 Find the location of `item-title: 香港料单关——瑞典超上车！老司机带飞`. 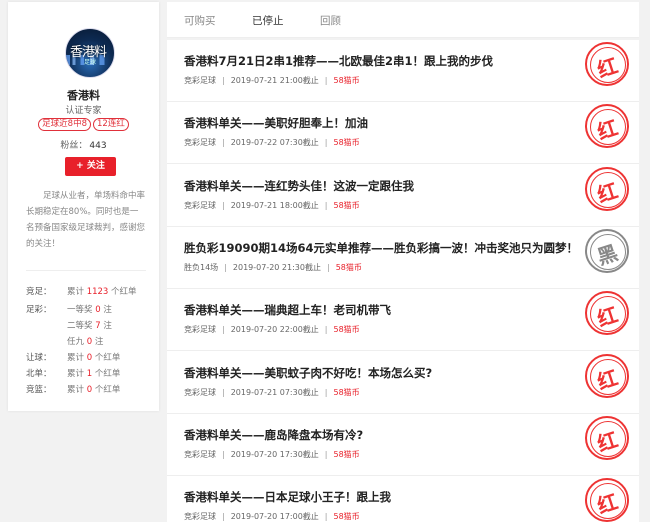

item-title: 香港料单关——瑞典超上车！老司机带飞 is located at coordinates (287, 310).